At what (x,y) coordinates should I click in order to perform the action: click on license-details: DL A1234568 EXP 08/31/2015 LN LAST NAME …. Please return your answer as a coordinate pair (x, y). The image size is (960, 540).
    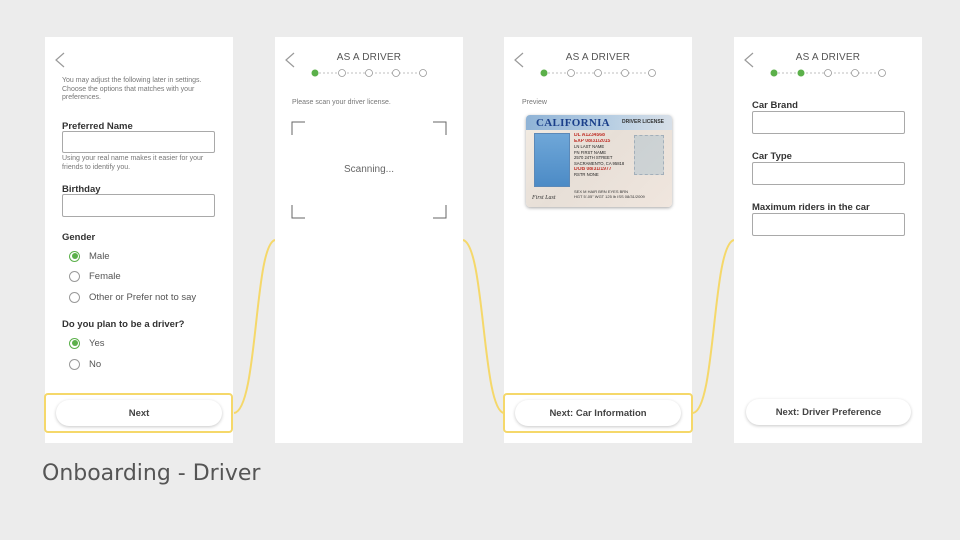
    Looking at the image, I should click on (606, 155).